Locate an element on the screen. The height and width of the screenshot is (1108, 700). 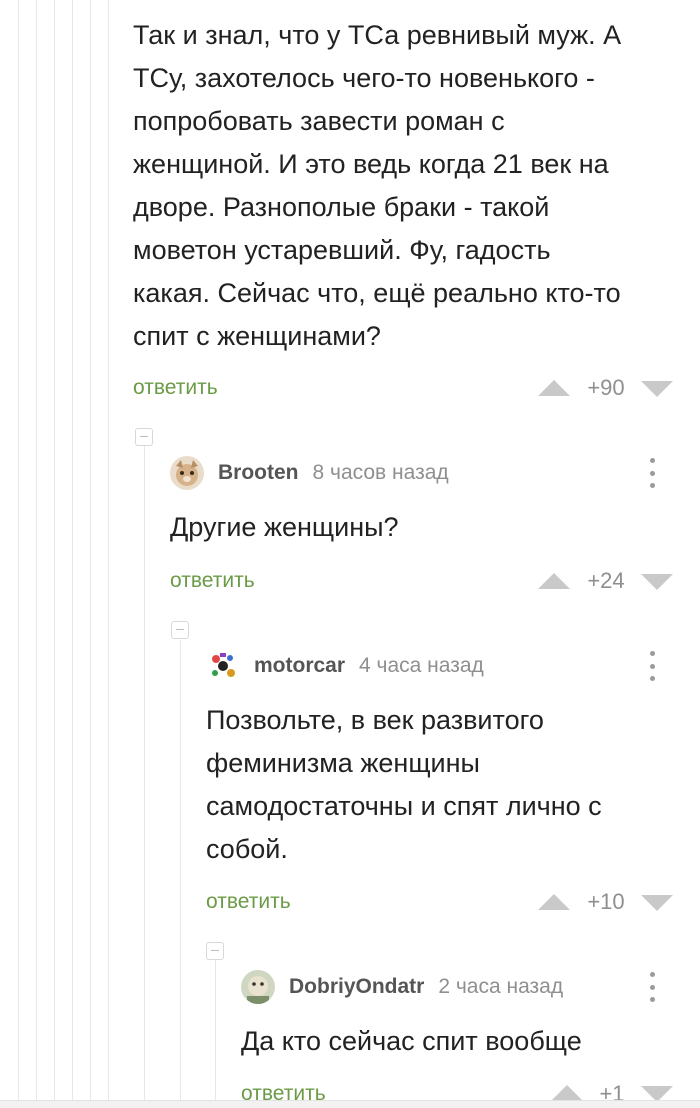
text-line: дворе. Разнополые браки - такой is located at coordinates (341, 207).